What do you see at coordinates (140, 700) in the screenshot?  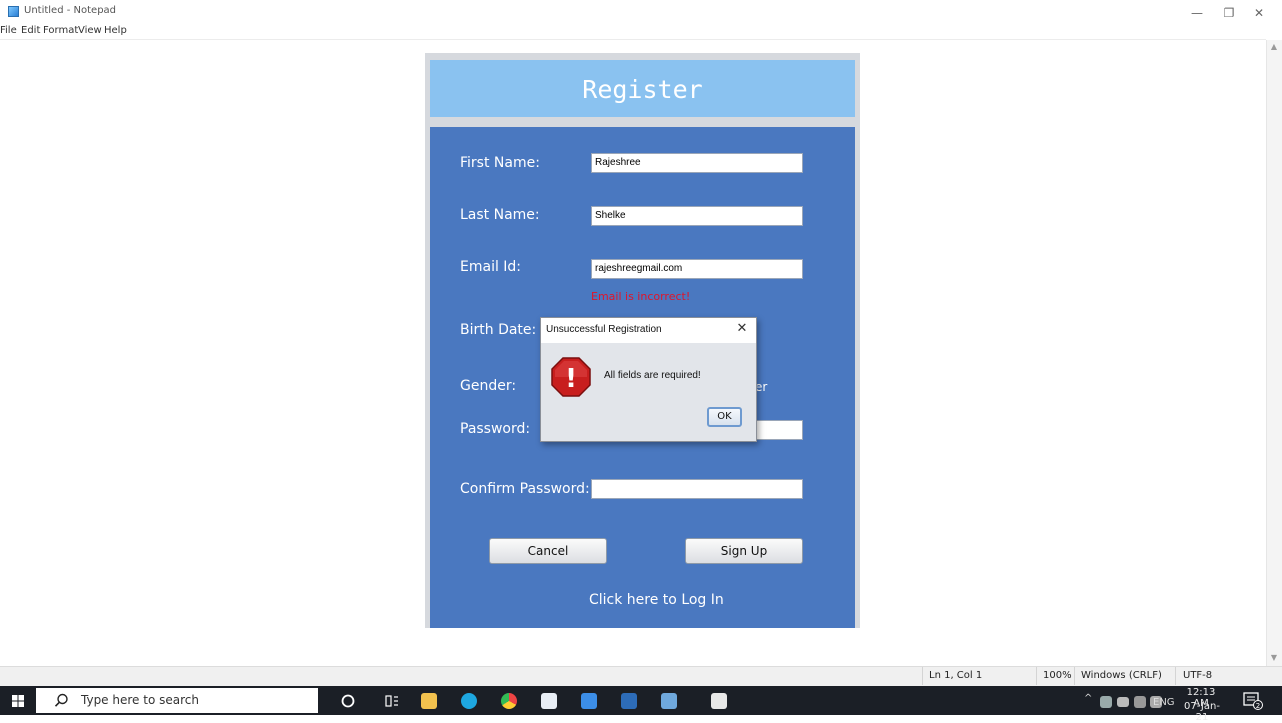 I see `search-placeholder: Type here to search` at bounding box center [140, 700].